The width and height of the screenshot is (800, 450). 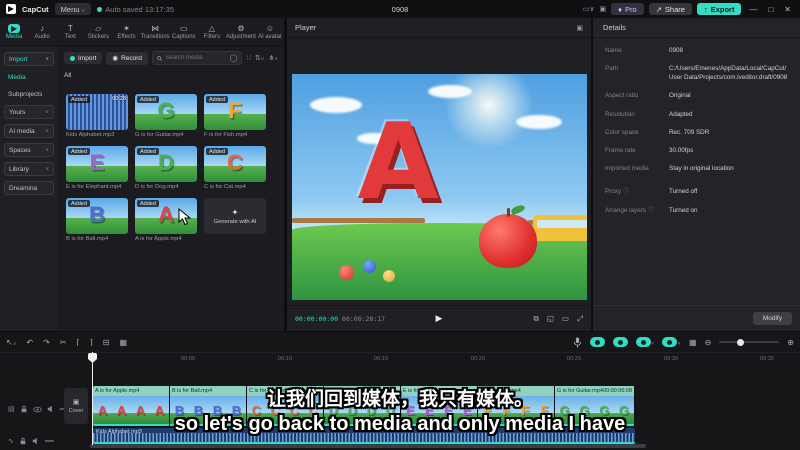 I want to click on undo-icon: ↶, so click(x=29, y=342).